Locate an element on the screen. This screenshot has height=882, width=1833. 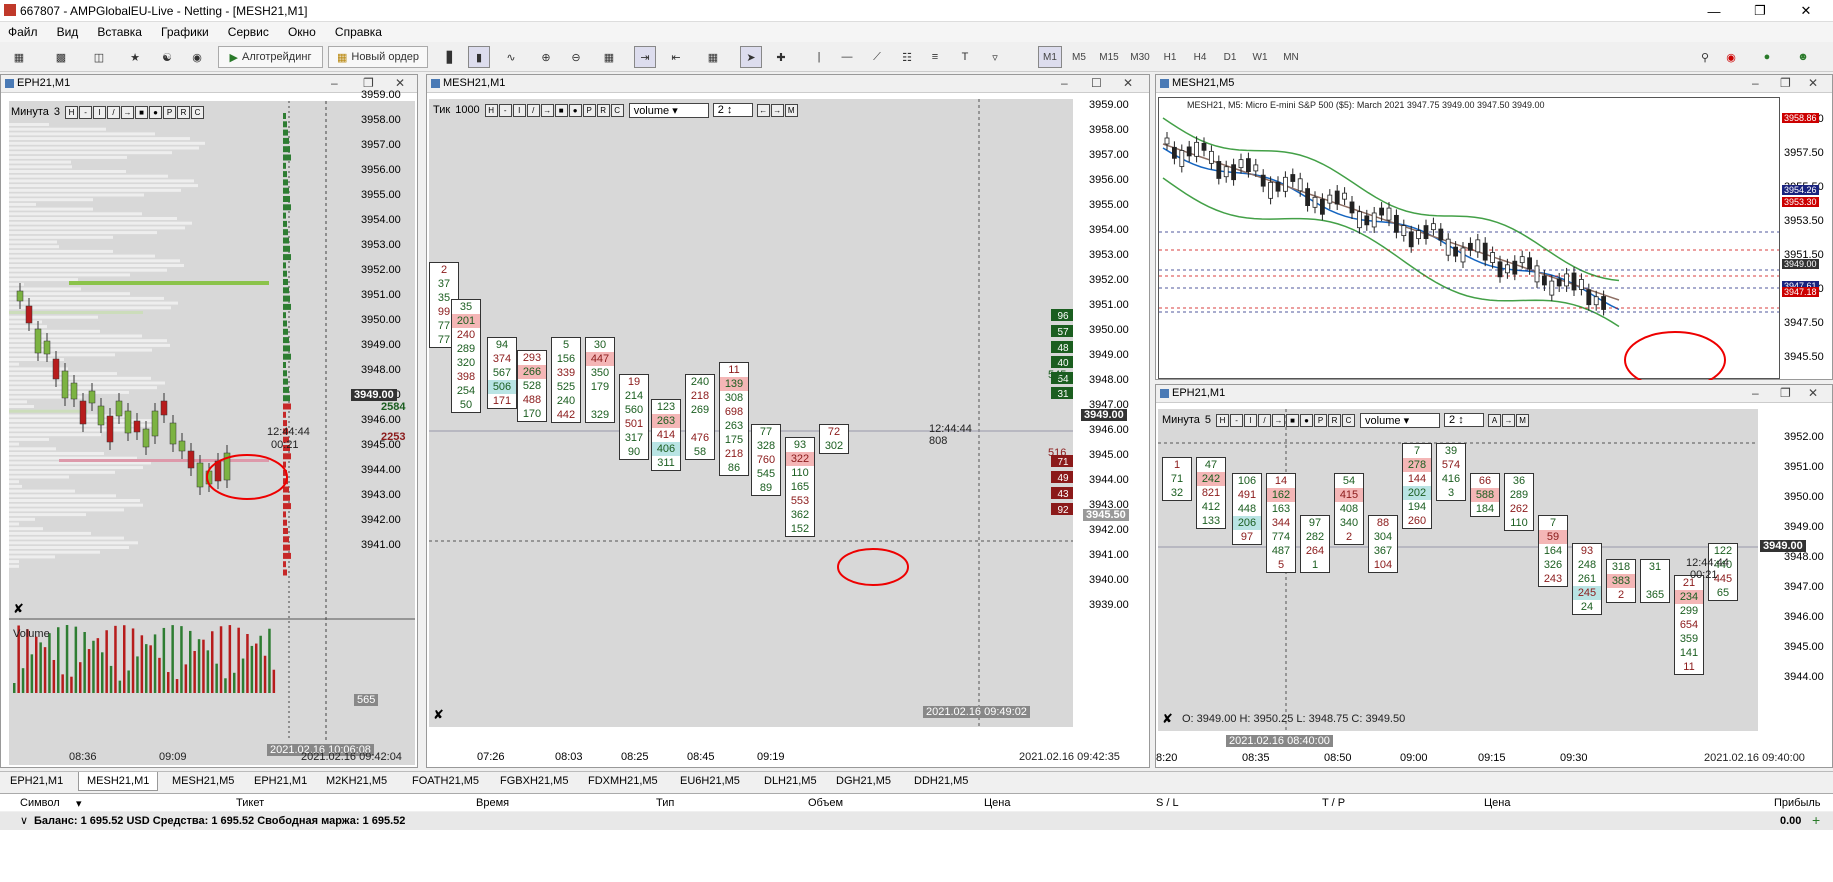
zoom-in-icon: ⊕ is located at coordinates (546, 57).